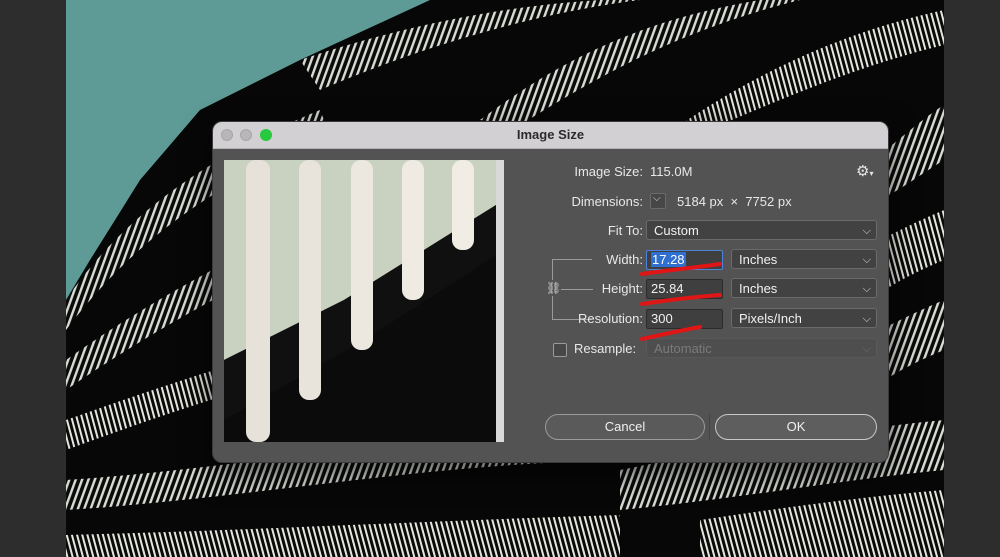 The image size is (1000, 557). Describe the element at coordinates (758, 259) in the screenshot. I see `width-unit-value: Inches` at that location.